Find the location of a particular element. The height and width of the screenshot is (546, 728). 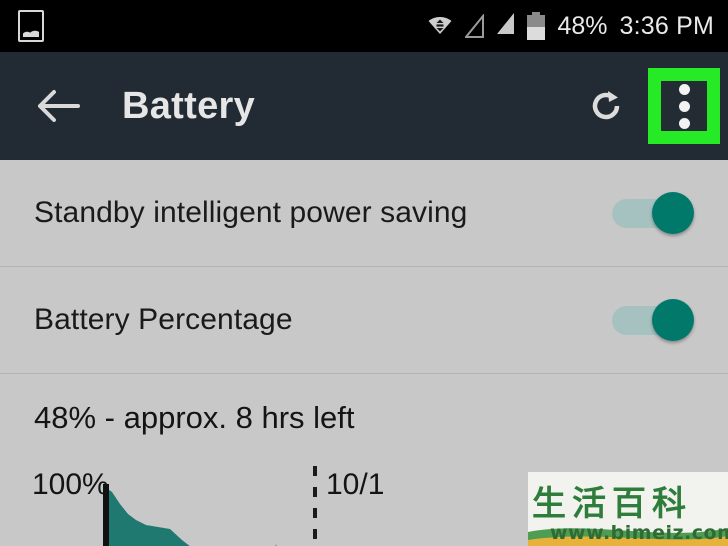

status-bar-notifications is located at coordinates (31, 26).